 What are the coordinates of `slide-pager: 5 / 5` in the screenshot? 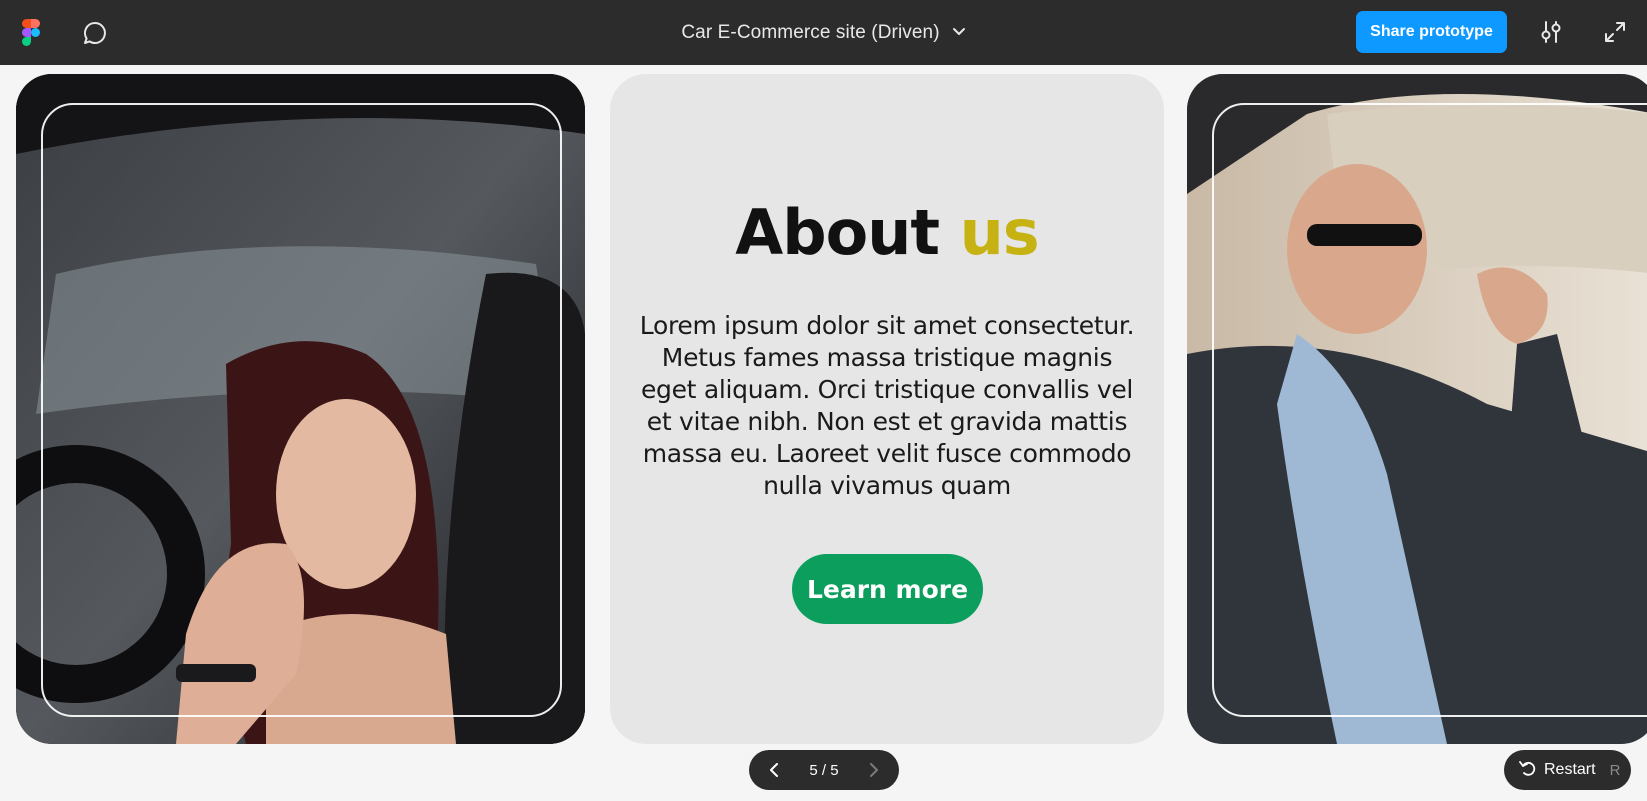 It's located at (824, 770).